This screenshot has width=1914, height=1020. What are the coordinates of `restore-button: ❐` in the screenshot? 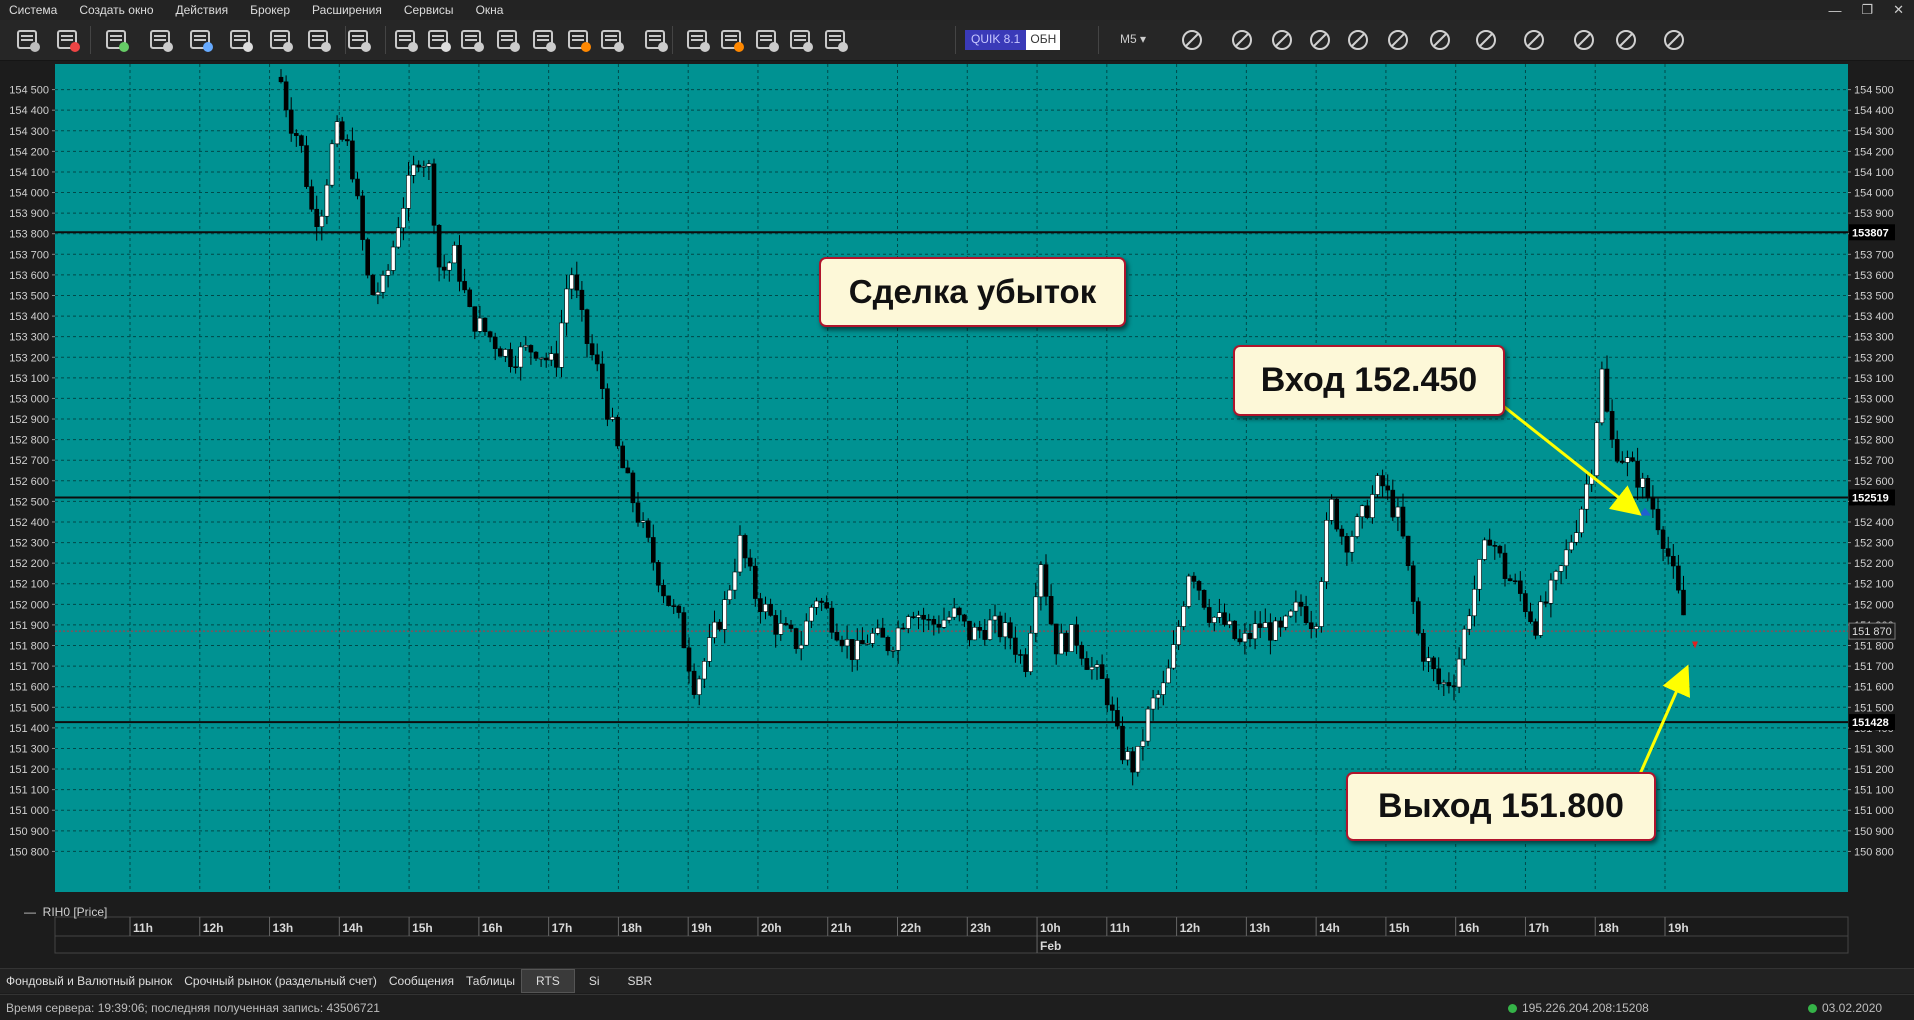 It's located at (1867, 10).